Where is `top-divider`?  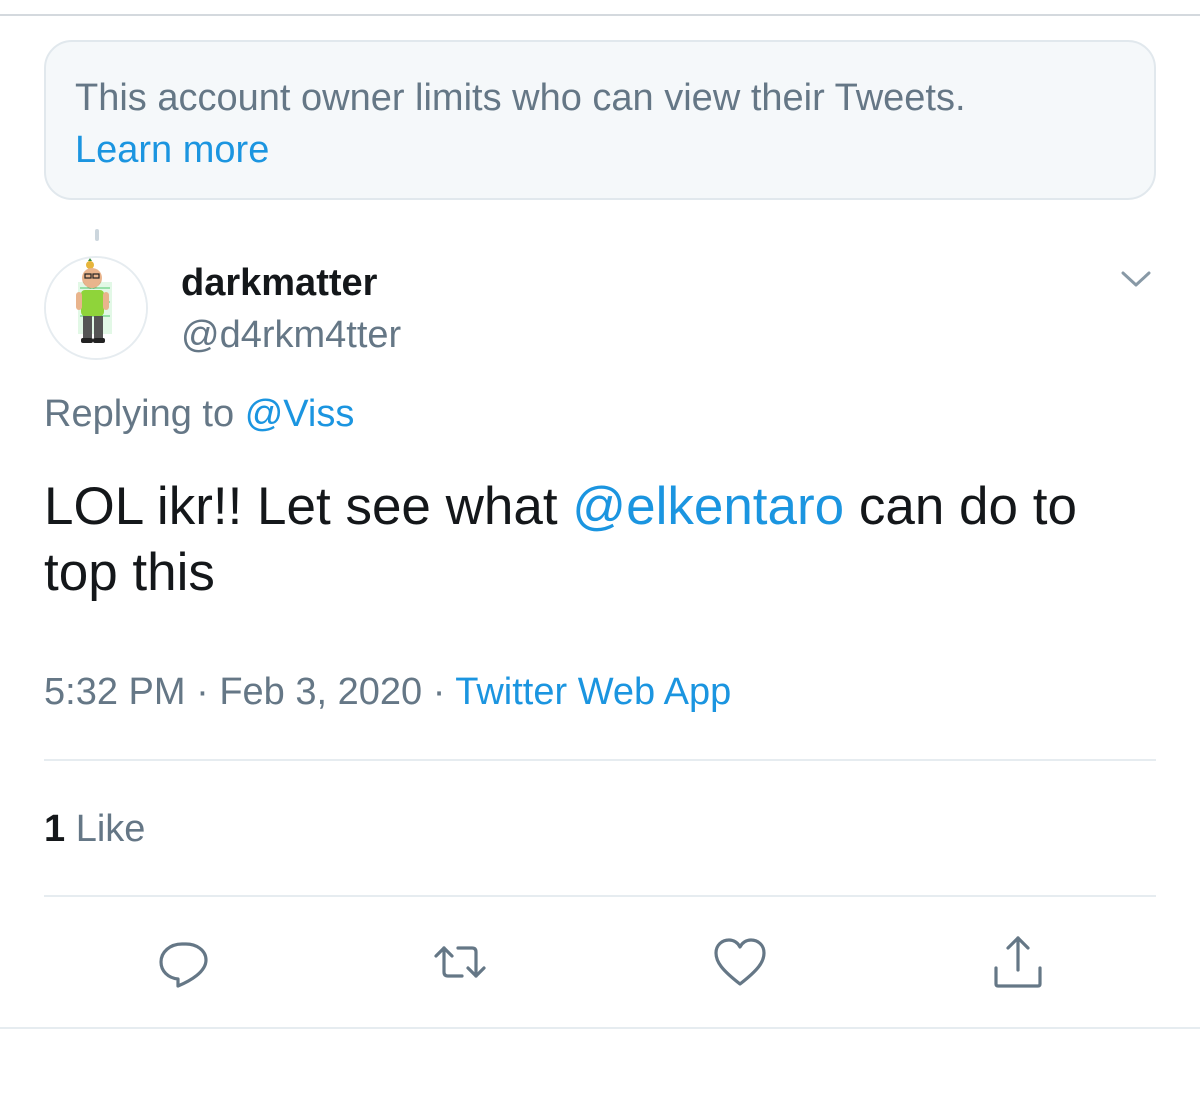 top-divider is located at coordinates (600, 15).